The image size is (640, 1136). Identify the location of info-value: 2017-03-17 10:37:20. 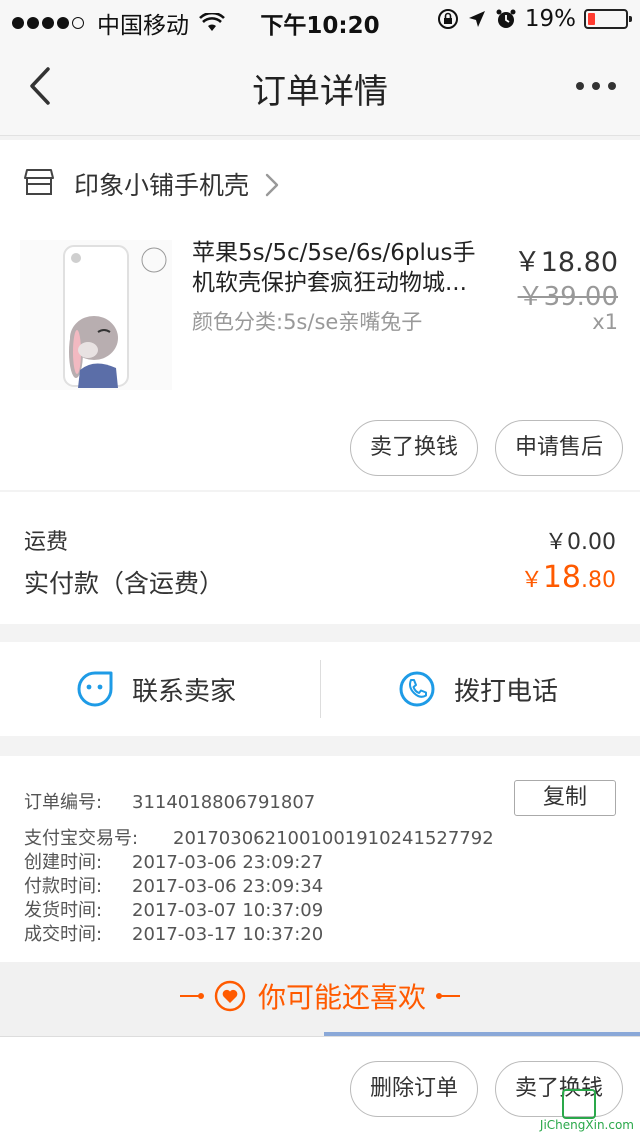
(228, 934).